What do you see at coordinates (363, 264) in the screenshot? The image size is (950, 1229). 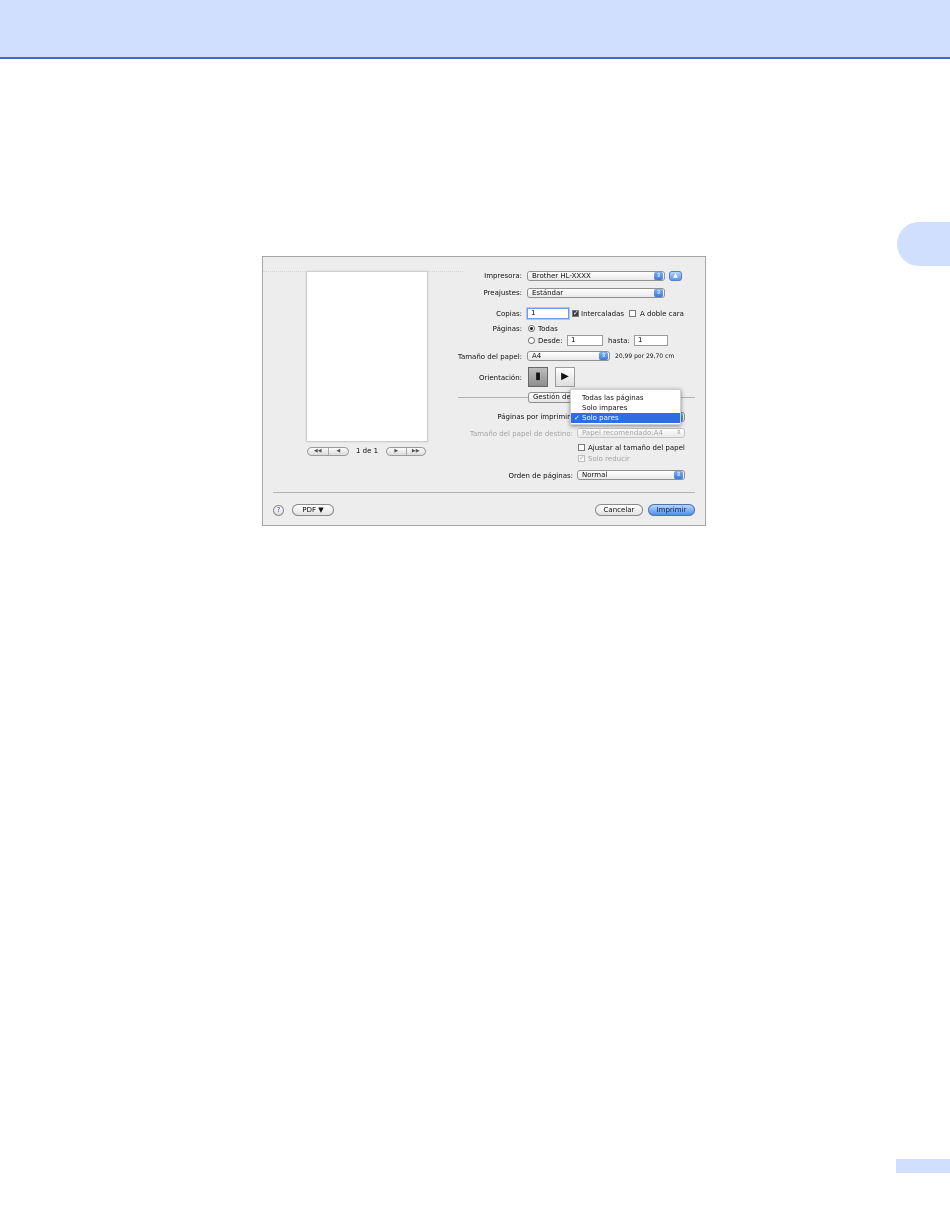 I see `dialog-title-strip` at bounding box center [363, 264].